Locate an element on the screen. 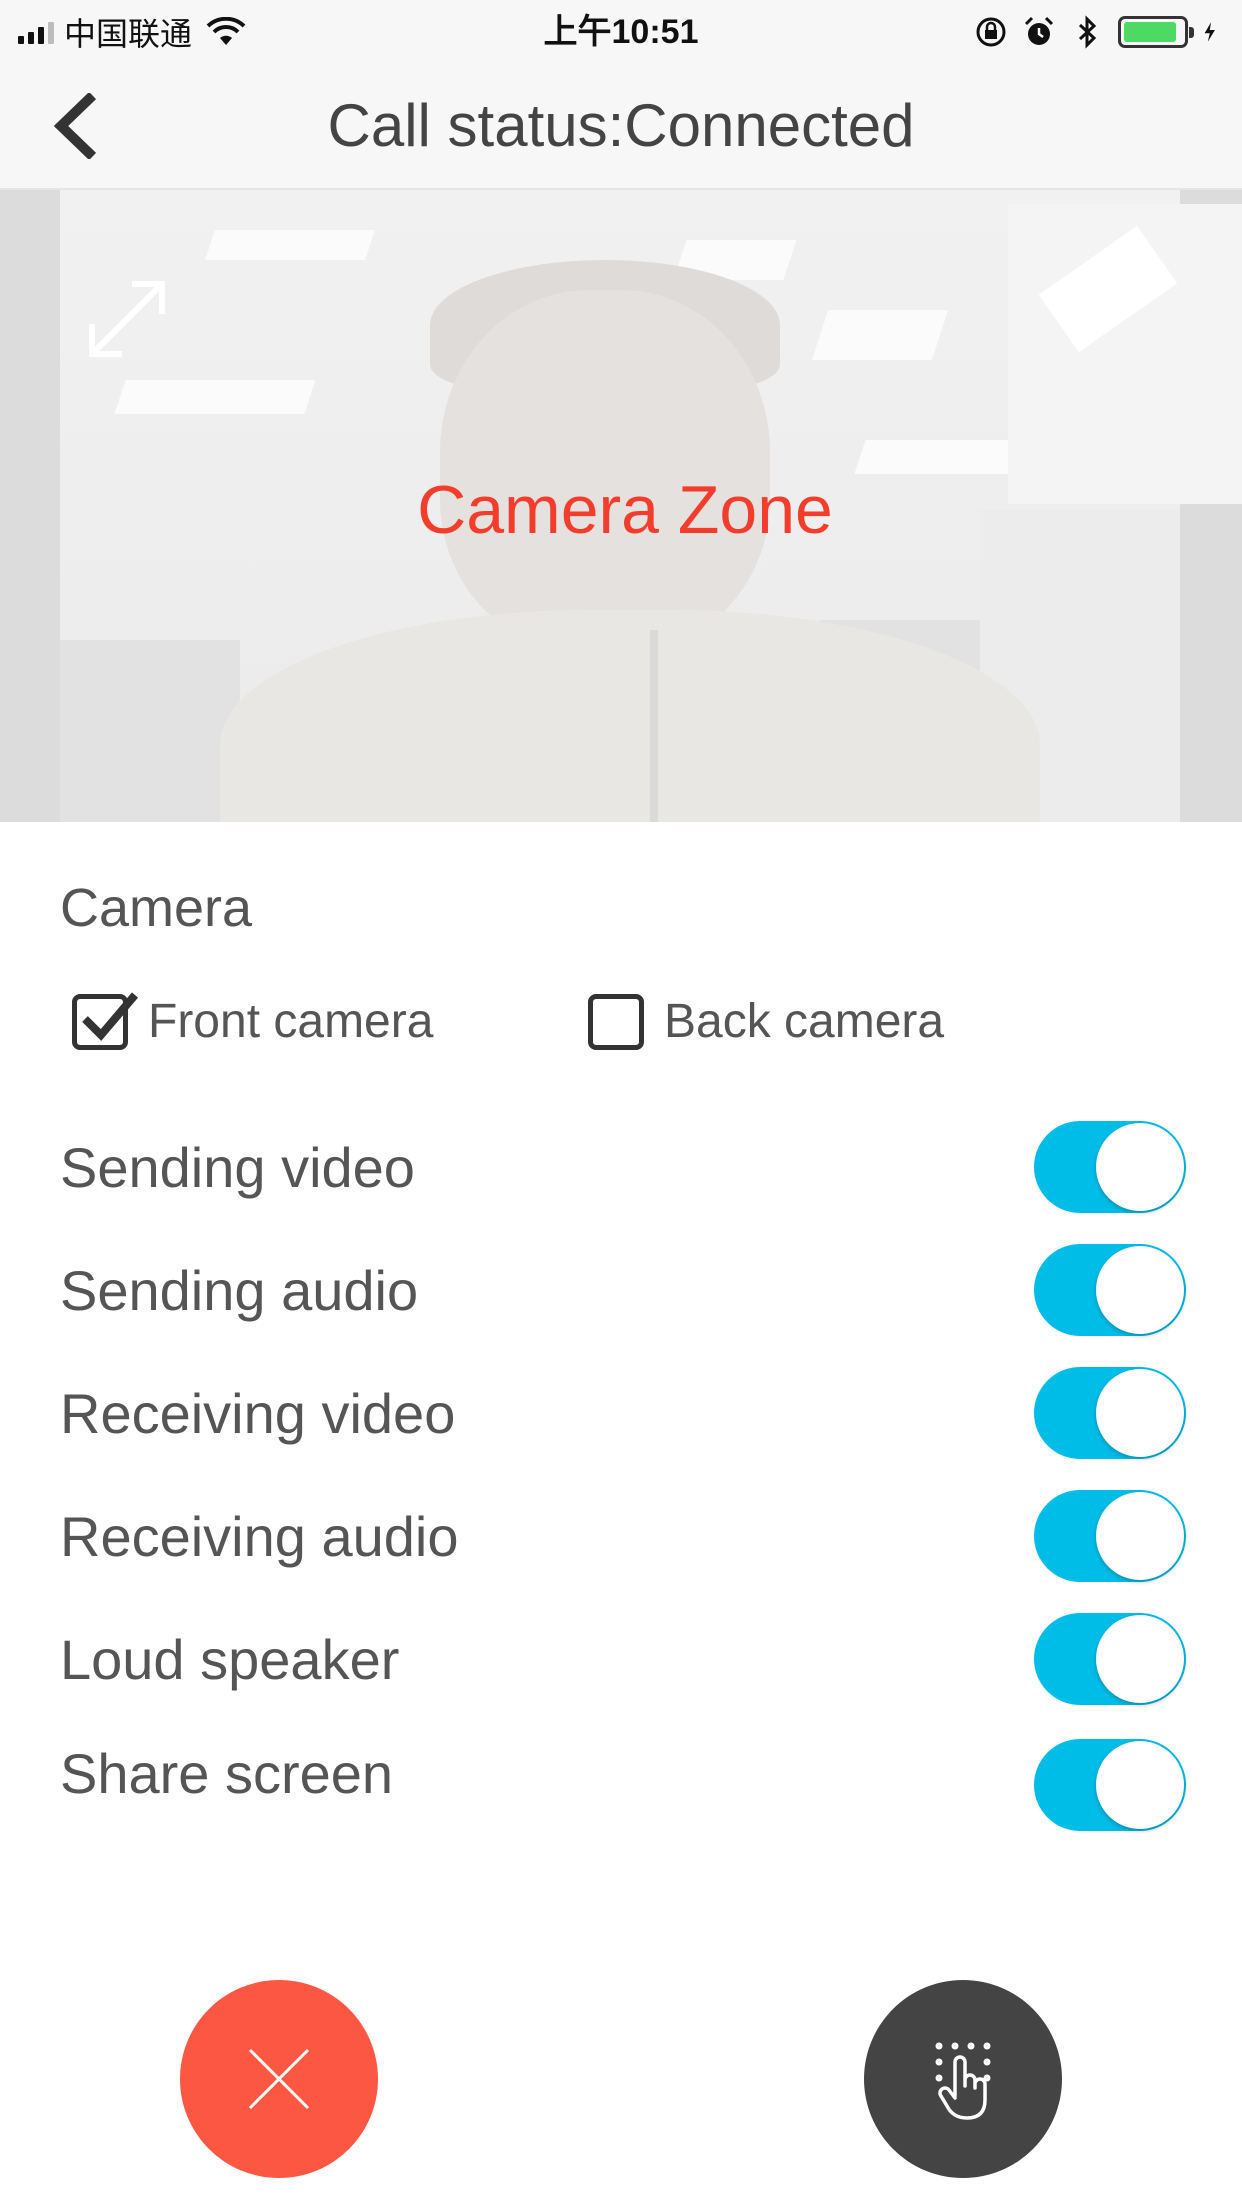  orientation-lock-icon is located at coordinates (991, 32).